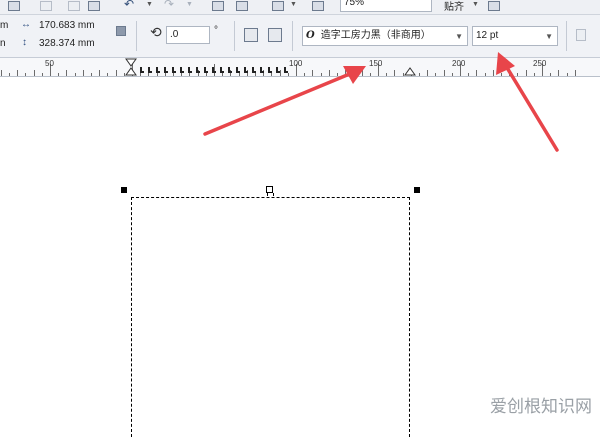 The width and height of the screenshot is (600, 437). What do you see at coordinates (381, 102) in the screenshot?
I see `annotation-arrows` at bounding box center [381, 102].